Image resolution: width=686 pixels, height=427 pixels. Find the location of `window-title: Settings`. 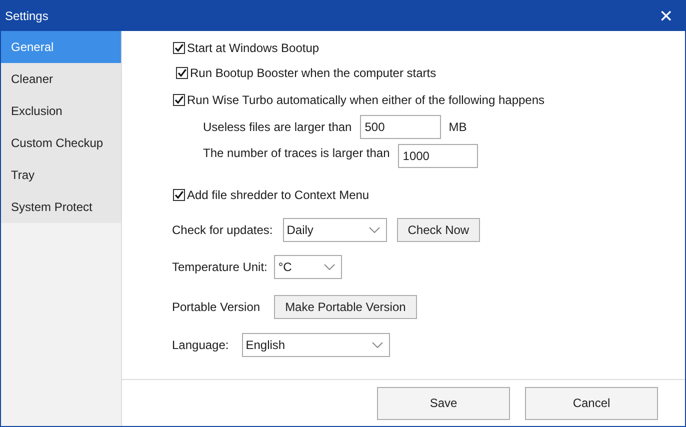

window-title: Settings is located at coordinates (26, 16).